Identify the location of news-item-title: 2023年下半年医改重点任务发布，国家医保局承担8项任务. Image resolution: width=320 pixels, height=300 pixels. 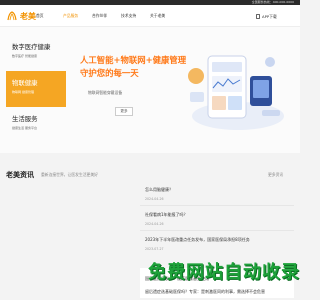
(197, 240).